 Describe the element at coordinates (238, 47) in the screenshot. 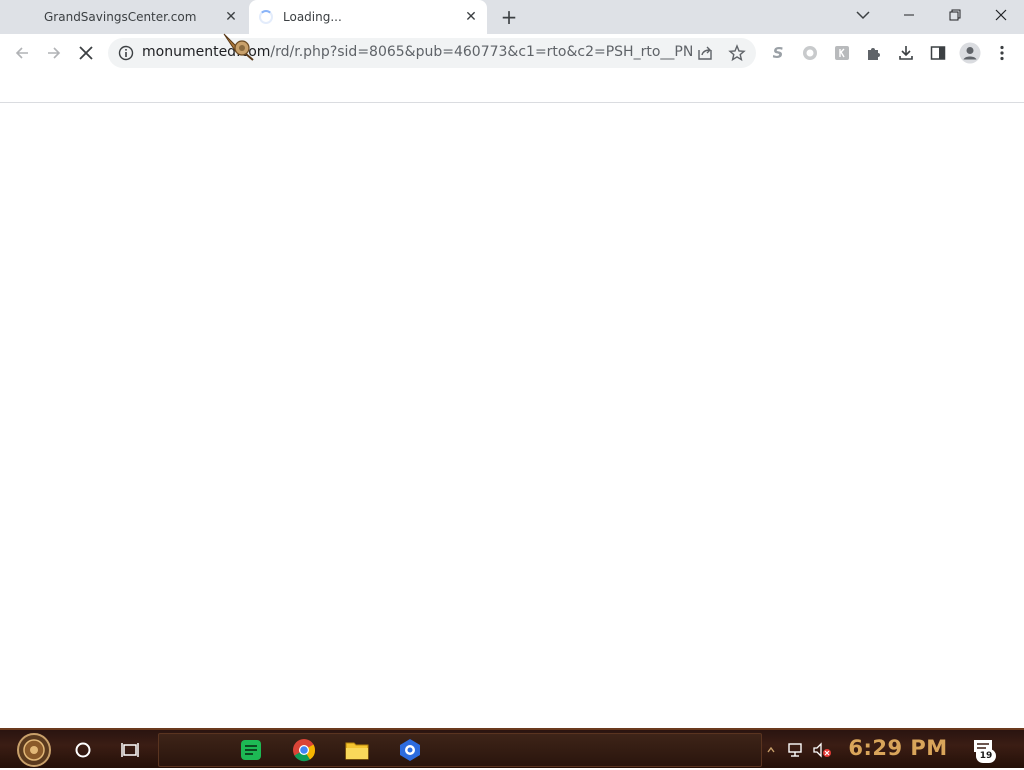

I see `custom-cursor-icon` at that location.